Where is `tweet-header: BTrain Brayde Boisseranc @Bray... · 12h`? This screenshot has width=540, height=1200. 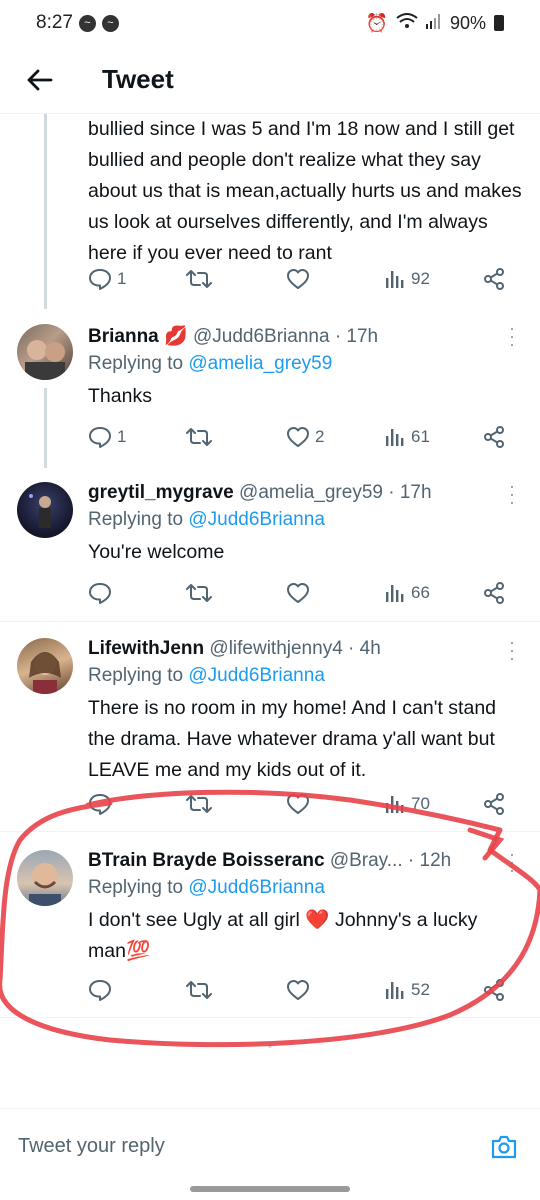
tweet-header: BTrain Brayde Boisseranc @Bray... · 12h is located at coordinates (293, 861).